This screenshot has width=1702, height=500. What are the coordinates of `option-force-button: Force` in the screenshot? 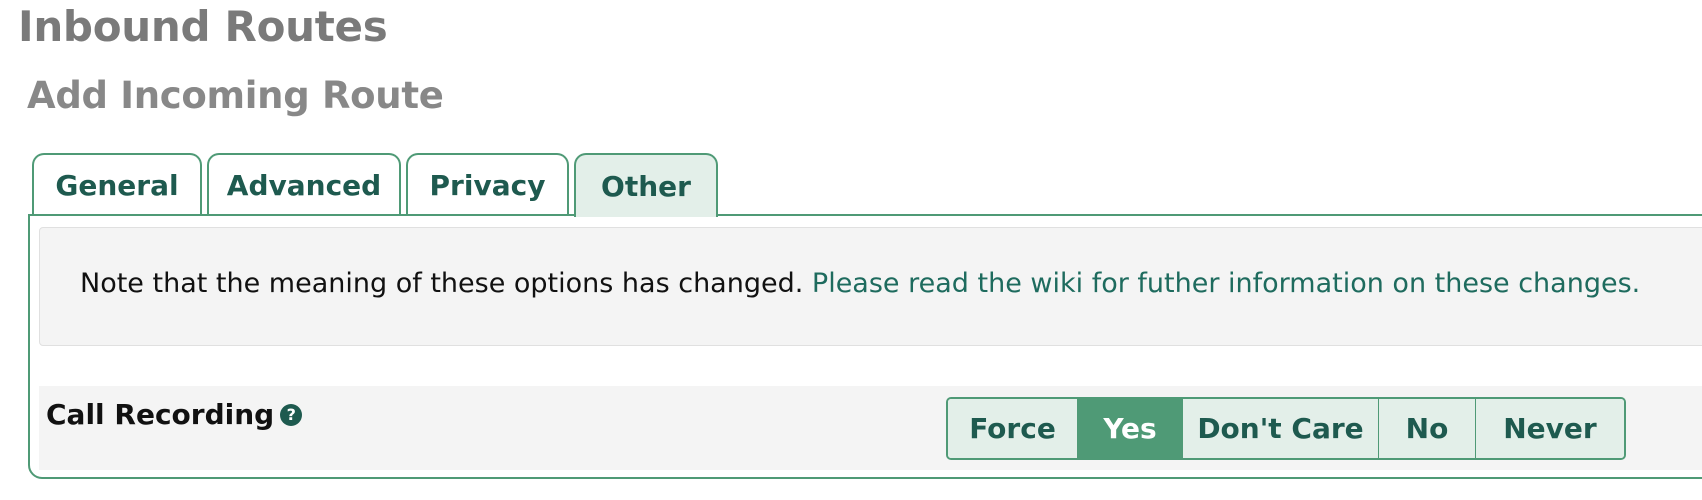 It's located at (1013, 428).